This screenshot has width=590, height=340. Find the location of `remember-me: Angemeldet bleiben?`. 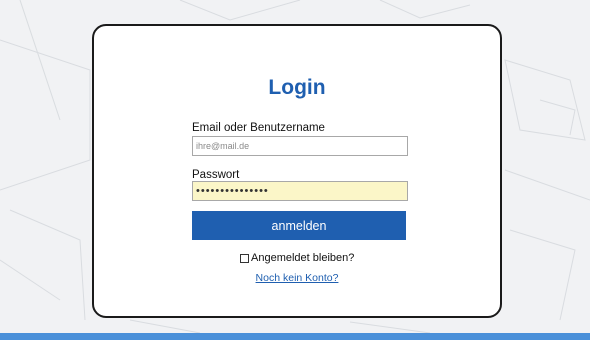

remember-me: Angemeldet bleiben? is located at coordinates (297, 258).